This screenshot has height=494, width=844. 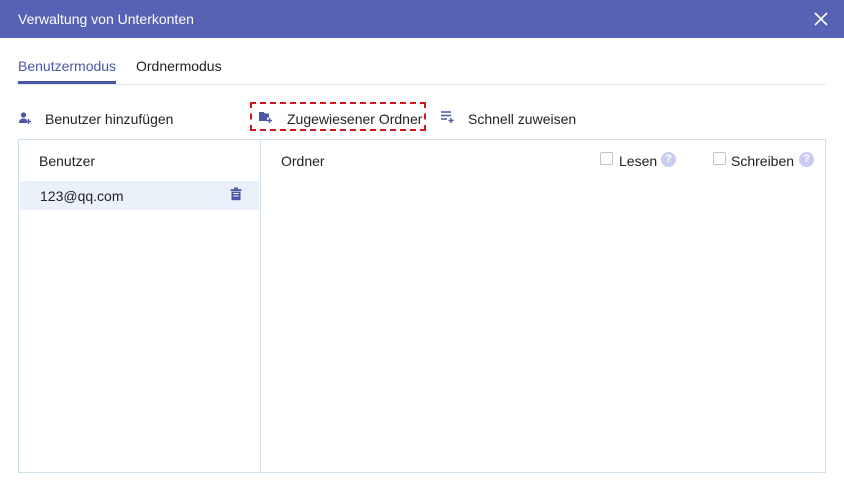 I want to click on users-header: Benutzer, so click(x=67, y=161).